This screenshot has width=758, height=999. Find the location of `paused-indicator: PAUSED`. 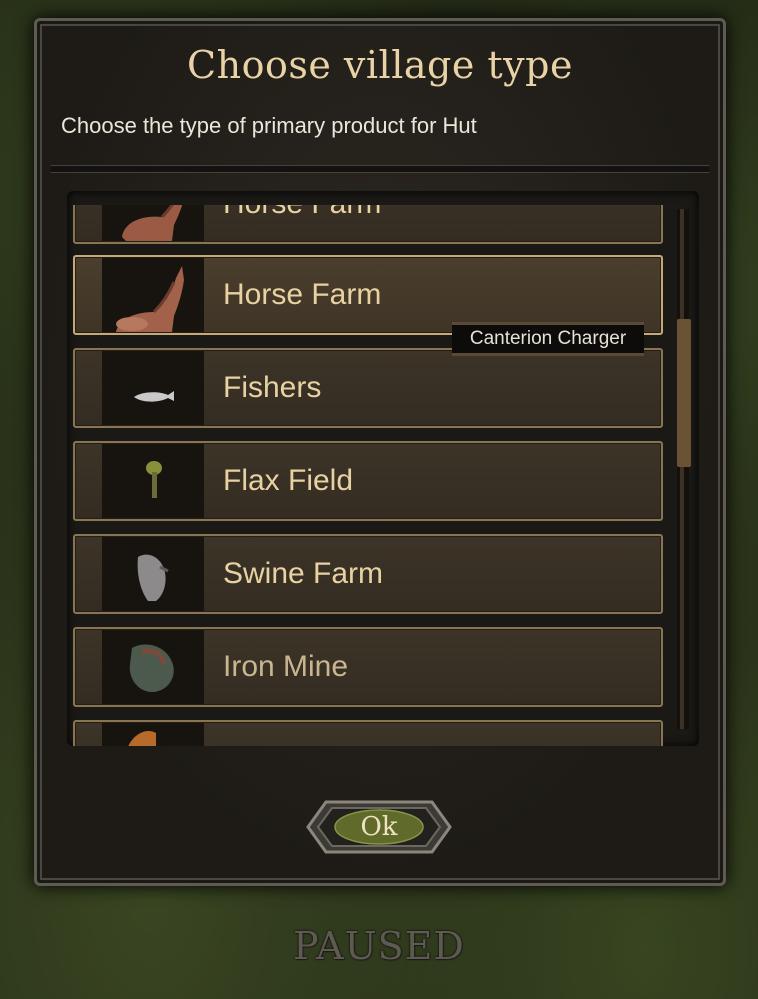

paused-indicator: PAUSED is located at coordinates (379, 946).